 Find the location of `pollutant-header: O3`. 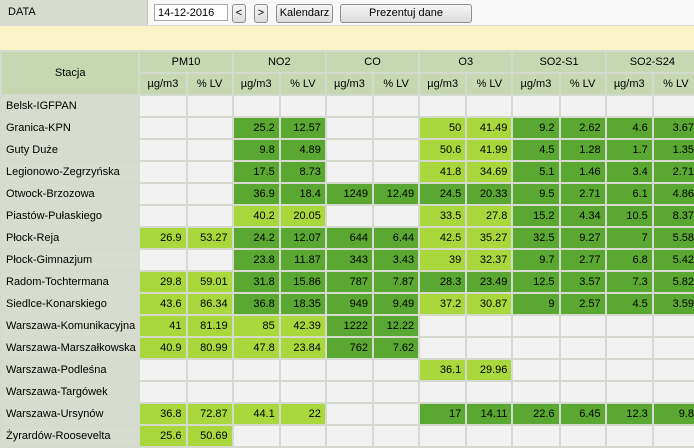

pollutant-header: O3 is located at coordinates (466, 62).